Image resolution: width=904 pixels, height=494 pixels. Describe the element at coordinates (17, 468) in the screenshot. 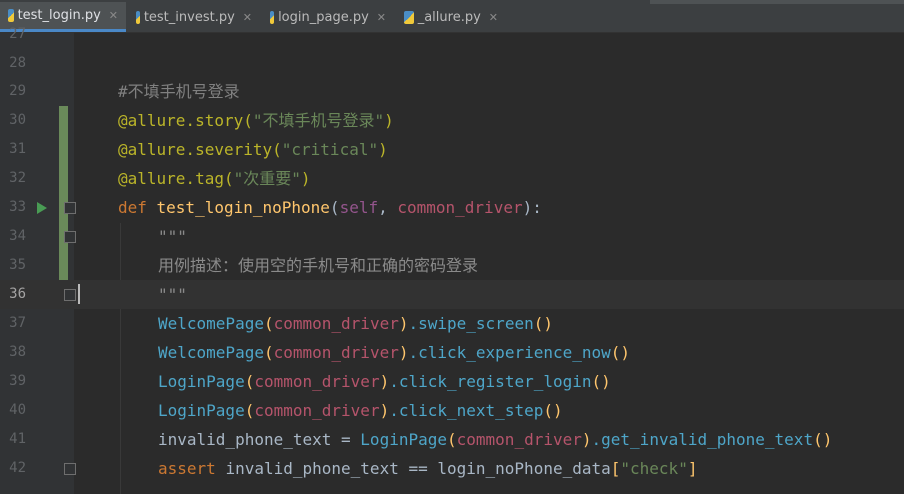

I see `line-number: 42` at that location.